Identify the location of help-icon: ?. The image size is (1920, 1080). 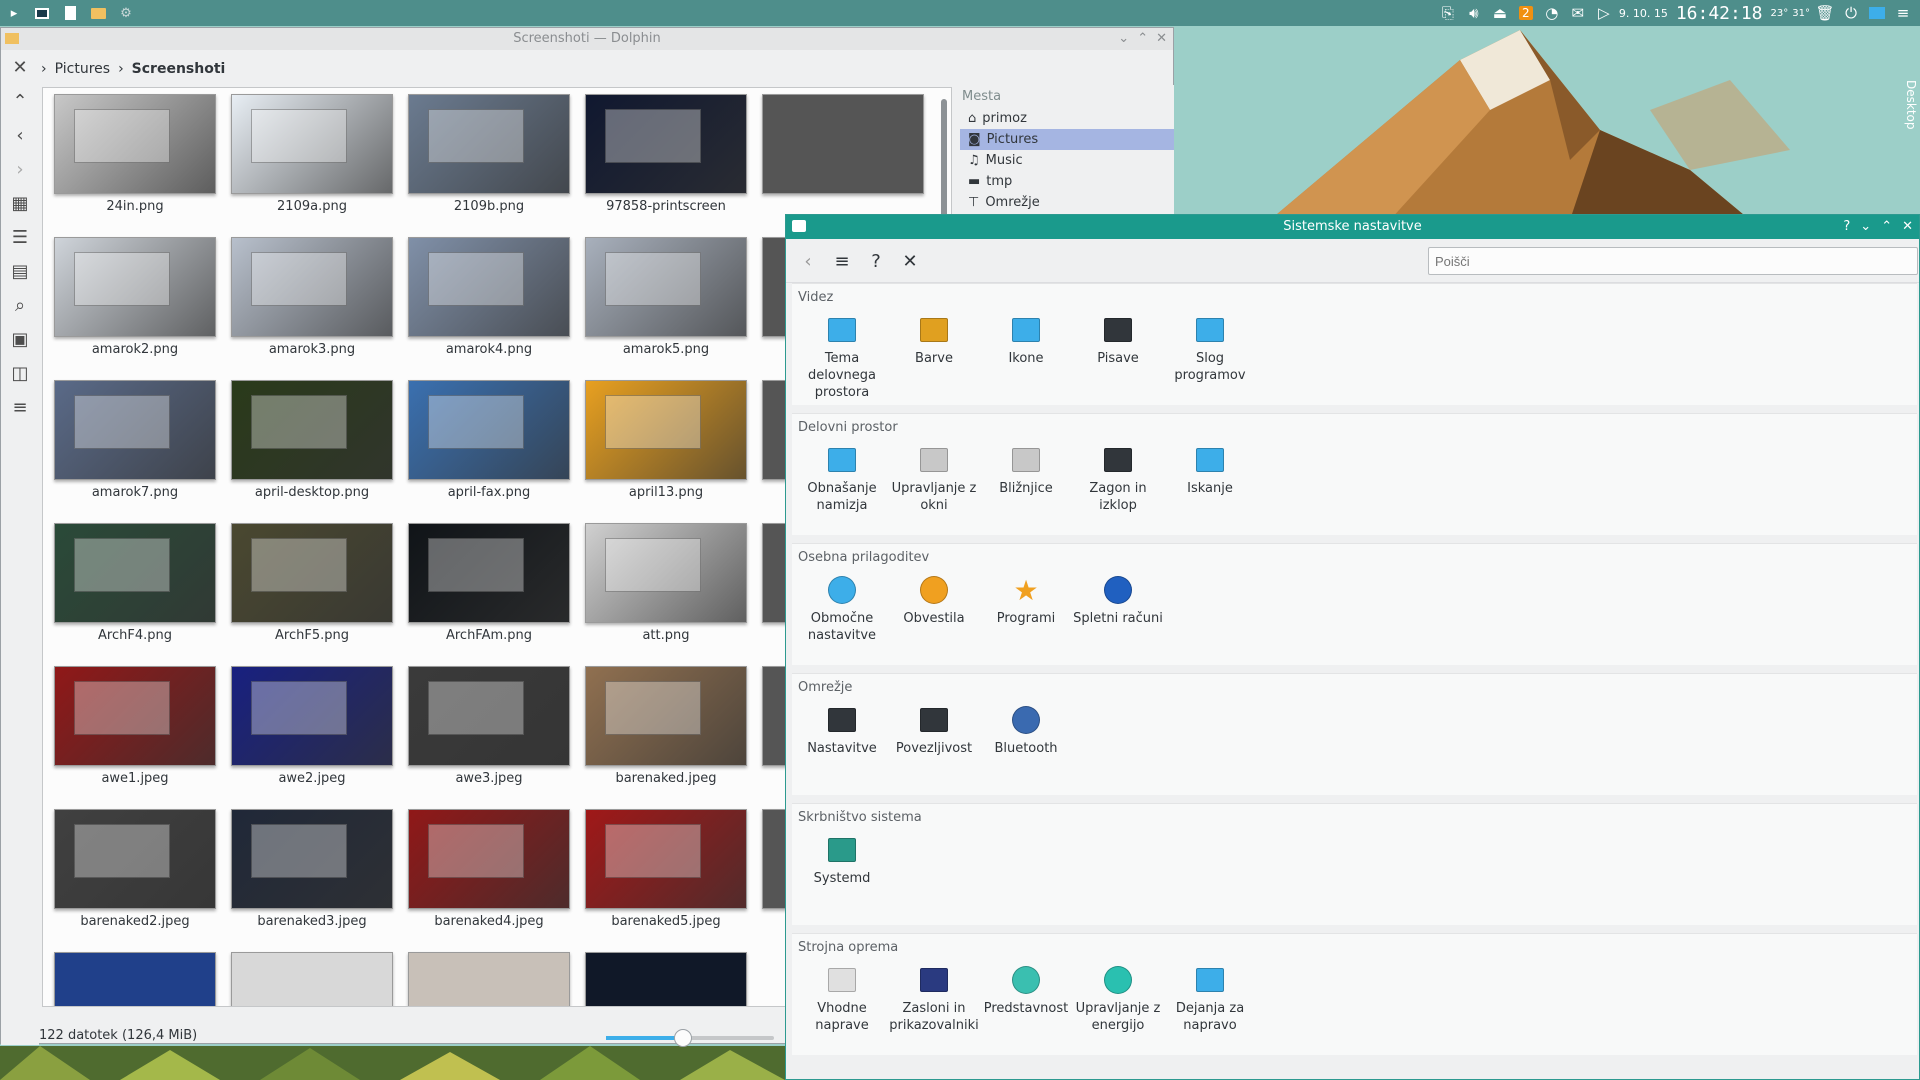
(876, 261).